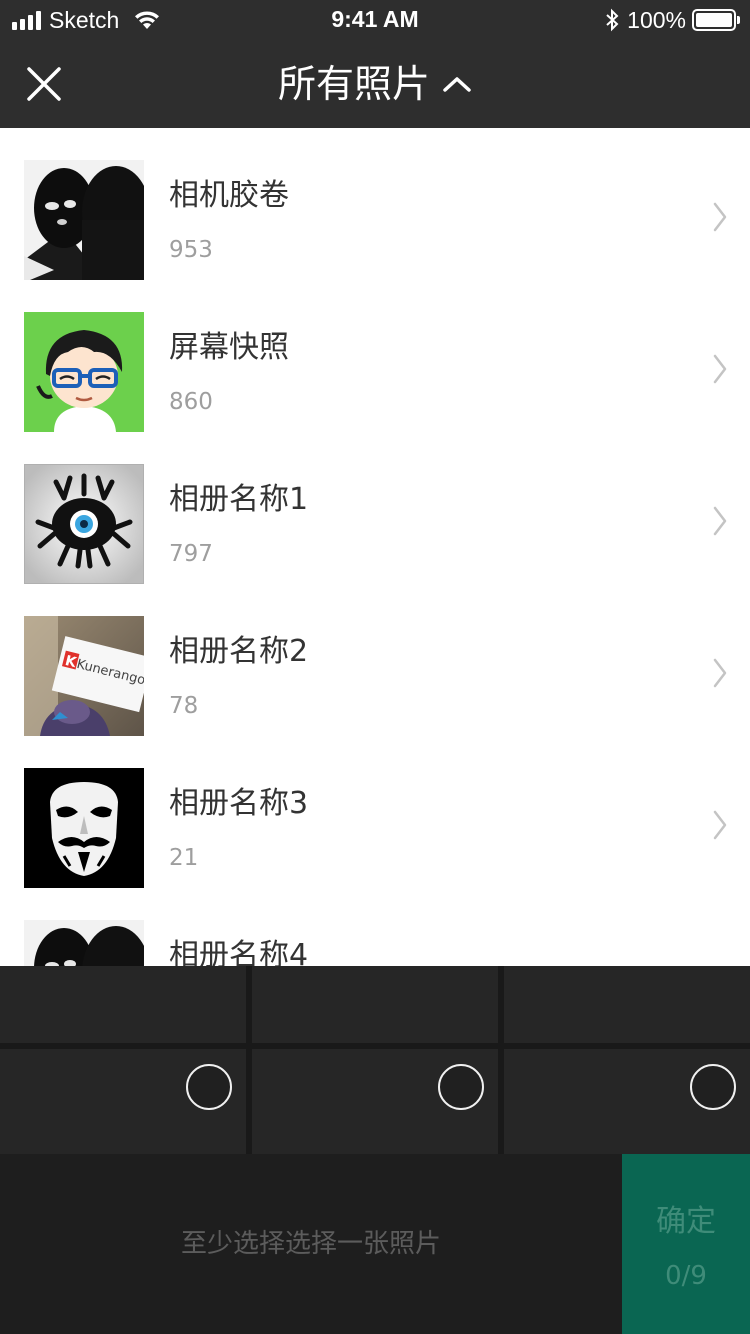 Image resolution: width=750 pixels, height=1334 pixels. I want to click on album-count: 953, so click(191, 250).